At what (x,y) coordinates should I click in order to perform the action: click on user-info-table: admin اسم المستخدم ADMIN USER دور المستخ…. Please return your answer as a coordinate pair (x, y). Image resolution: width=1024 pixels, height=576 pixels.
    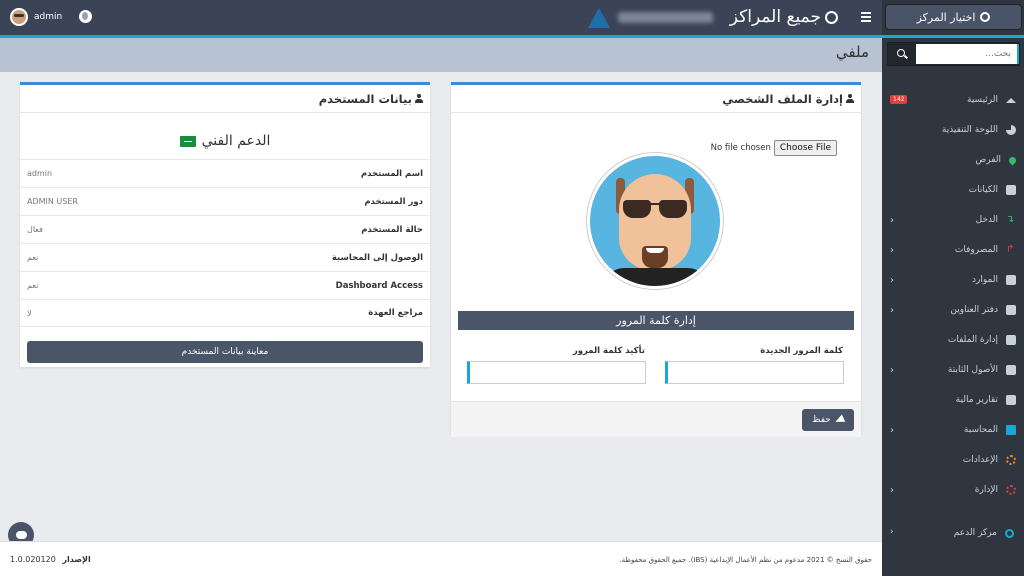
    Looking at the image, I should click on (225, 243).